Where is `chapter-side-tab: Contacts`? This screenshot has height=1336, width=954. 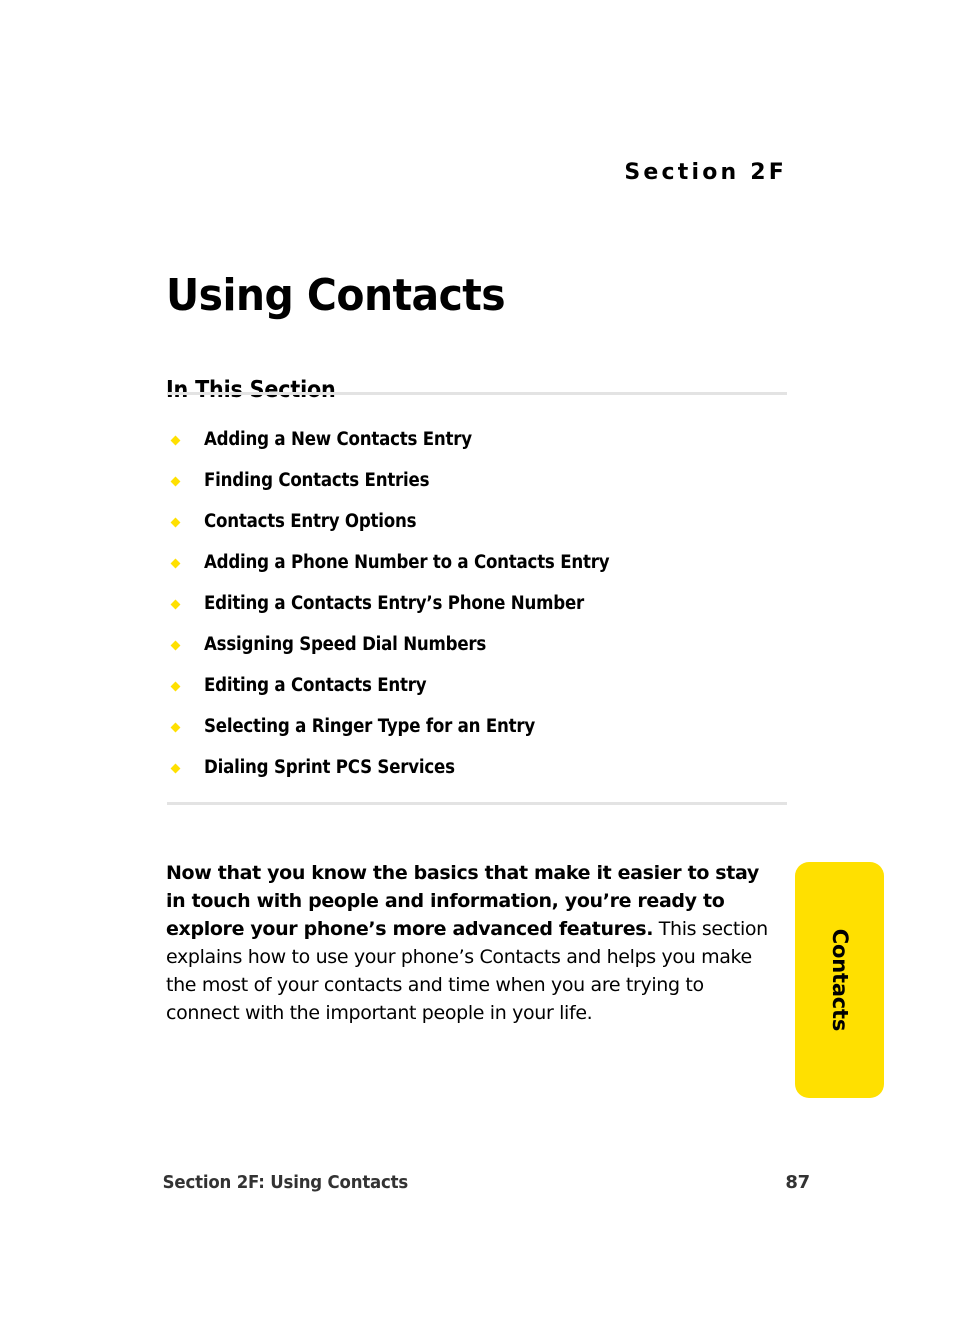
chapter-side-tab: Contacts is located at coordinates (839, 980).